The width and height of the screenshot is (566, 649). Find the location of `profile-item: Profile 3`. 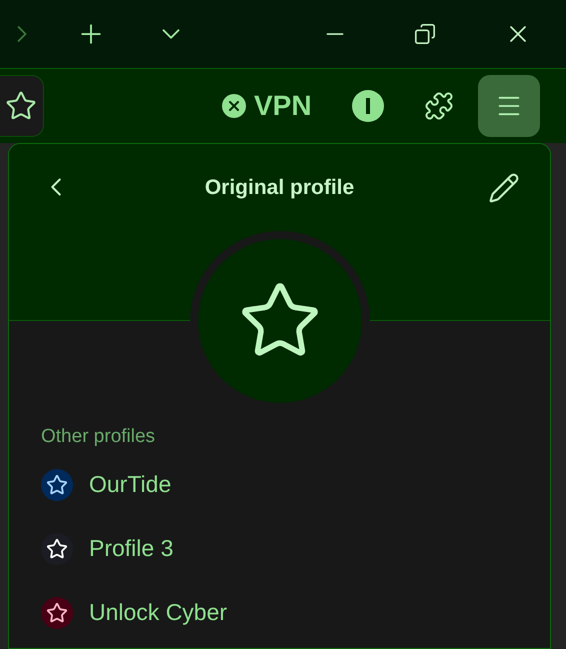

profile-item: Profile 3 is located at coordinates (295, 549).